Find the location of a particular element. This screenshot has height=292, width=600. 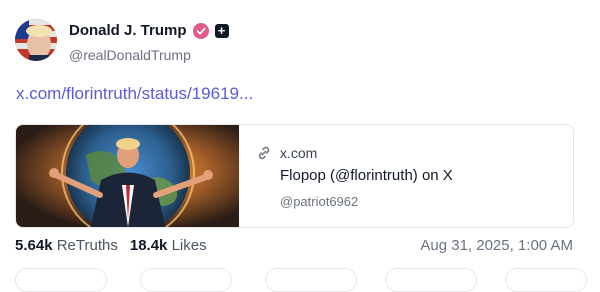

share-button is located at coordinates (431, 280).